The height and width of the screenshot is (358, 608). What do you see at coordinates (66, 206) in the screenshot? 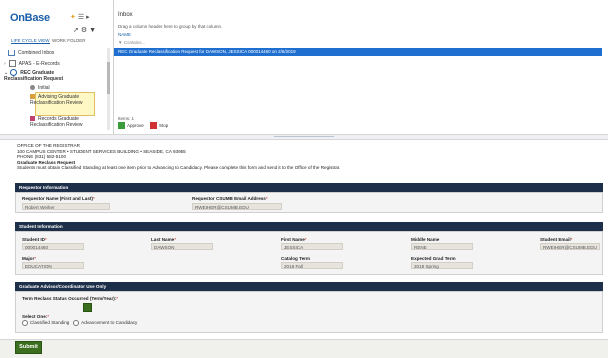
I see `requestor-name-field: Robert Weiher` at bounding box center [66, 206].